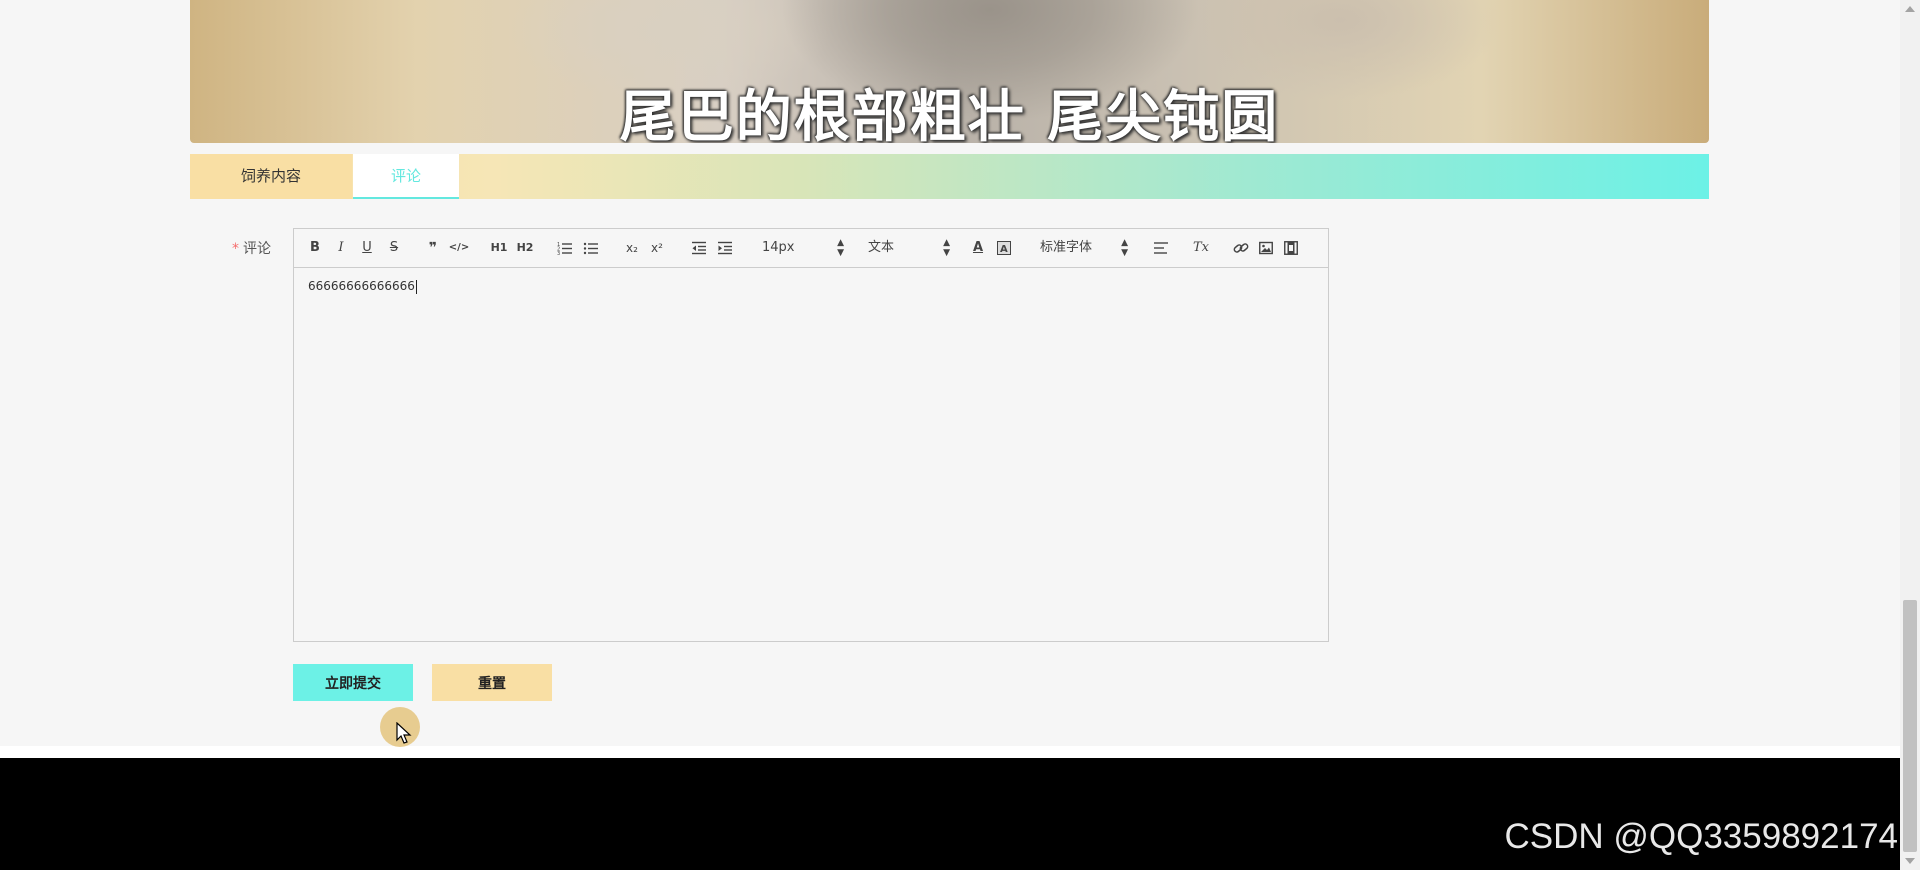  Describe the element at coordinates (978, 248) in the screenshot. I see `font-color-icon: A` at that location.